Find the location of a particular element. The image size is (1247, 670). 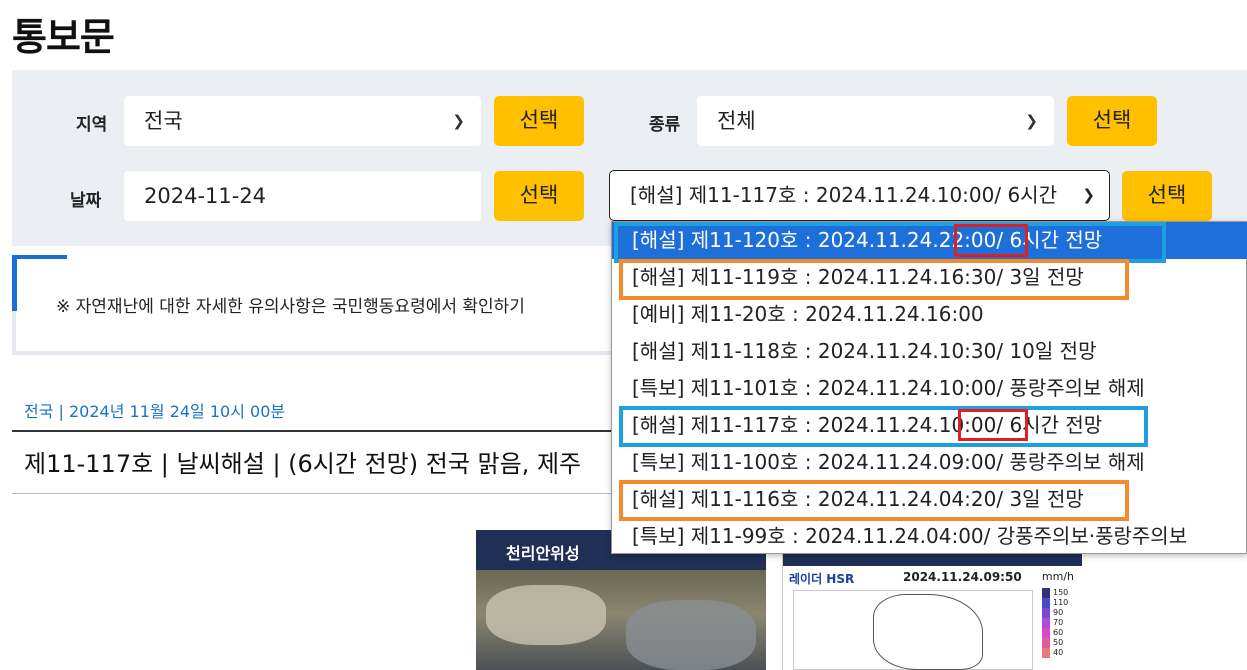

radar-label: 레이더 HSR is located at coordinates (822, 579).